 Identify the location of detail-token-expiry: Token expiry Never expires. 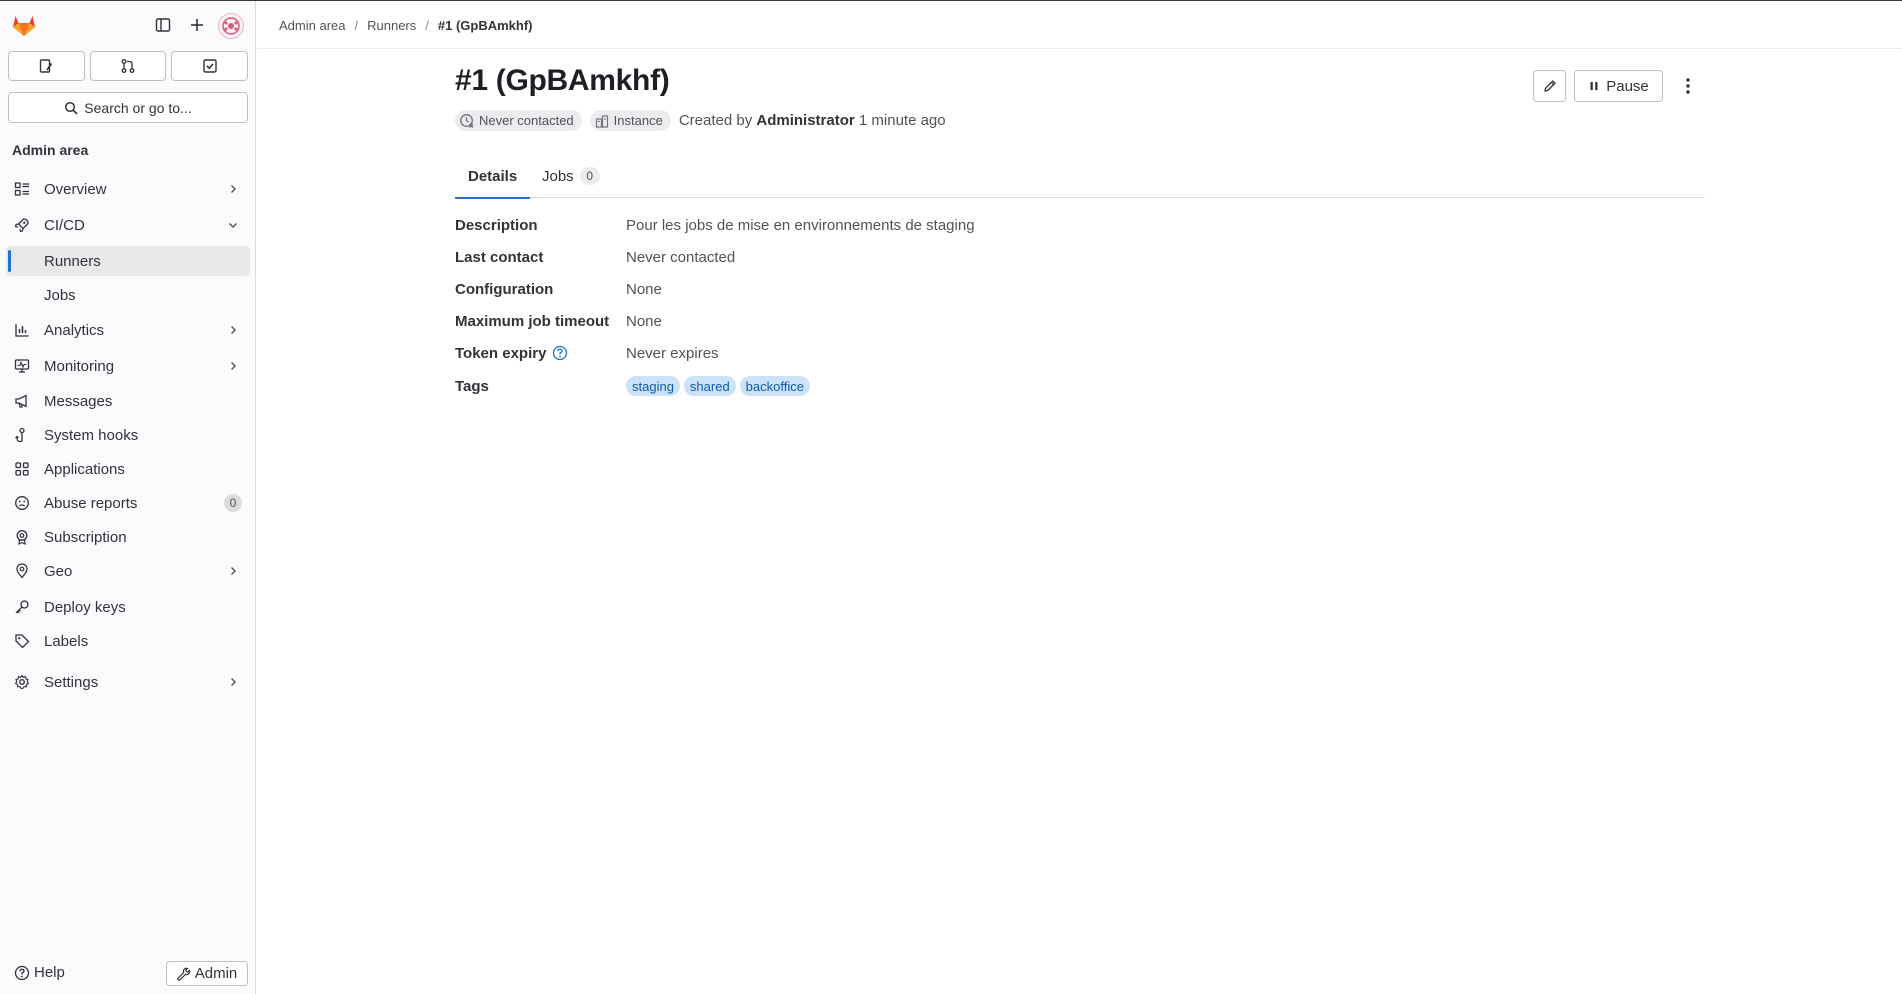
(955, 353).